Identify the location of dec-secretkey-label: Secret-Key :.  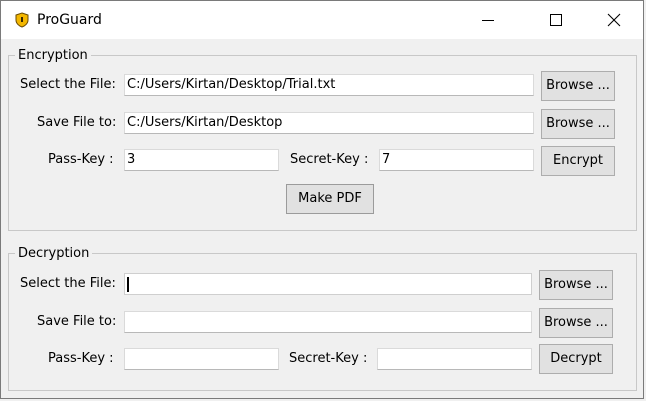
(328, 358).